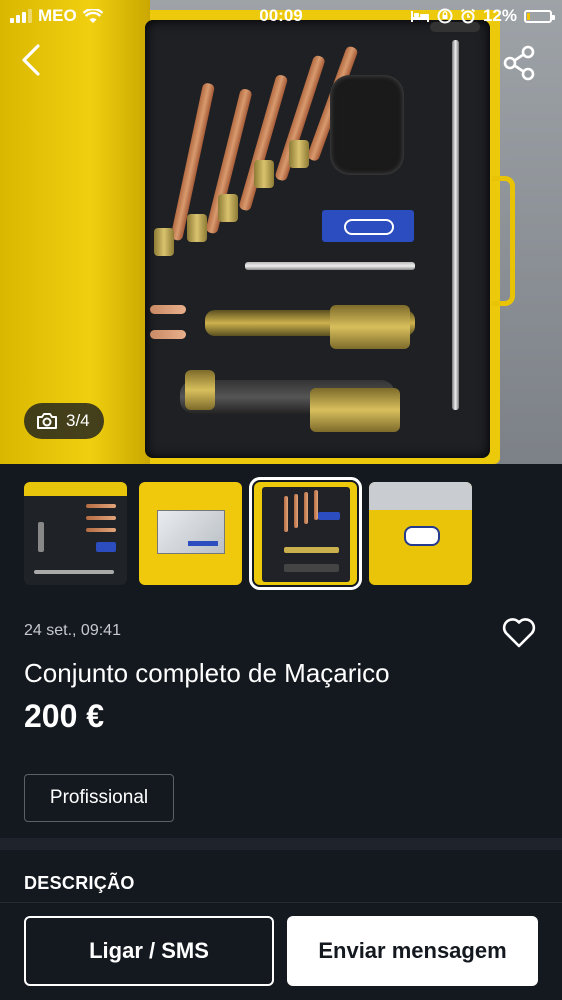 This screenshot has height=1000, width=562. Describe the element at coordinates (200, 390) in the screenshot. I see `torch-head` at that location.